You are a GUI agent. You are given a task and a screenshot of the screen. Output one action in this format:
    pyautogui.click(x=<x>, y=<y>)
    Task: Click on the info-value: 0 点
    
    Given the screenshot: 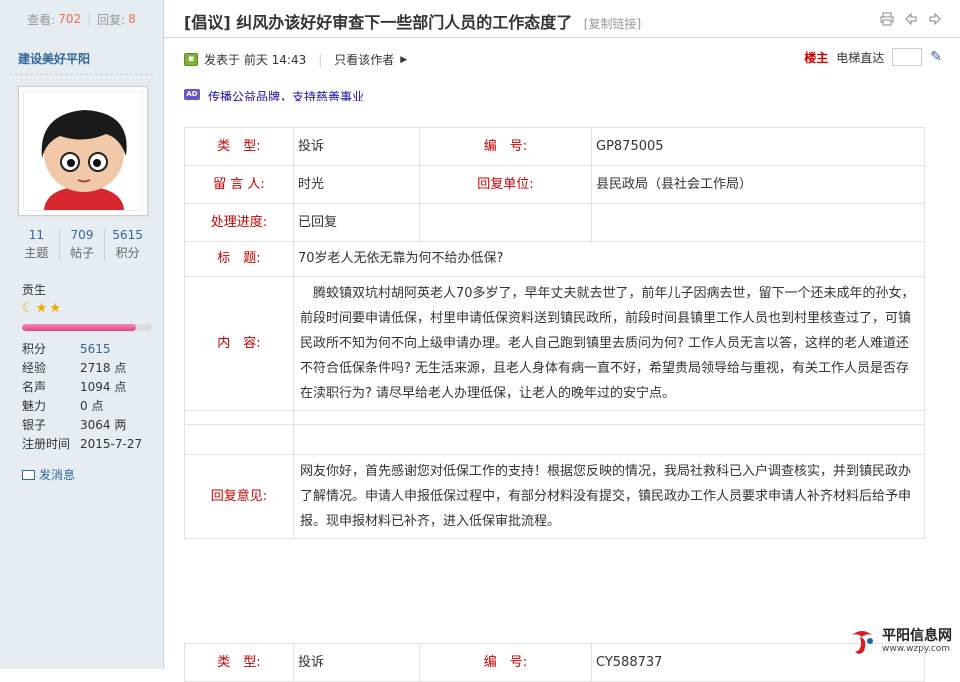 What is the action you would take?
    pyautogui.click(x=92, y=406)
    